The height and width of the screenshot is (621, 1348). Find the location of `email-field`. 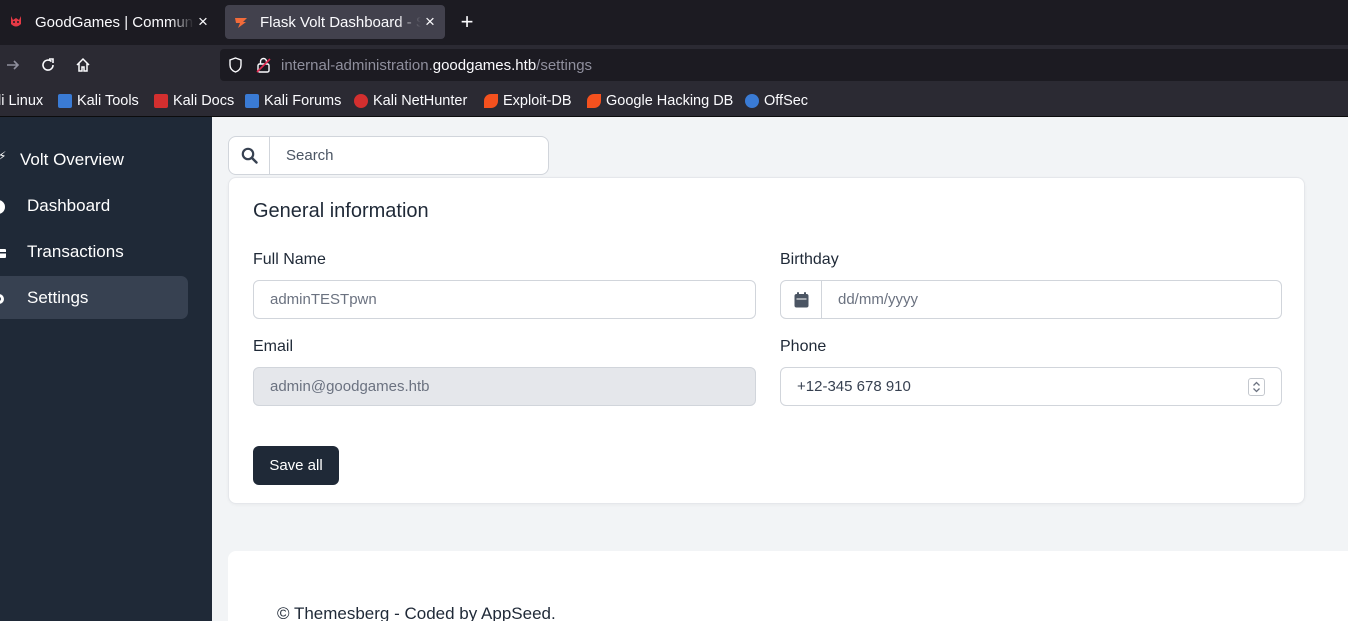

email-field is located at coordinates (504, 386).